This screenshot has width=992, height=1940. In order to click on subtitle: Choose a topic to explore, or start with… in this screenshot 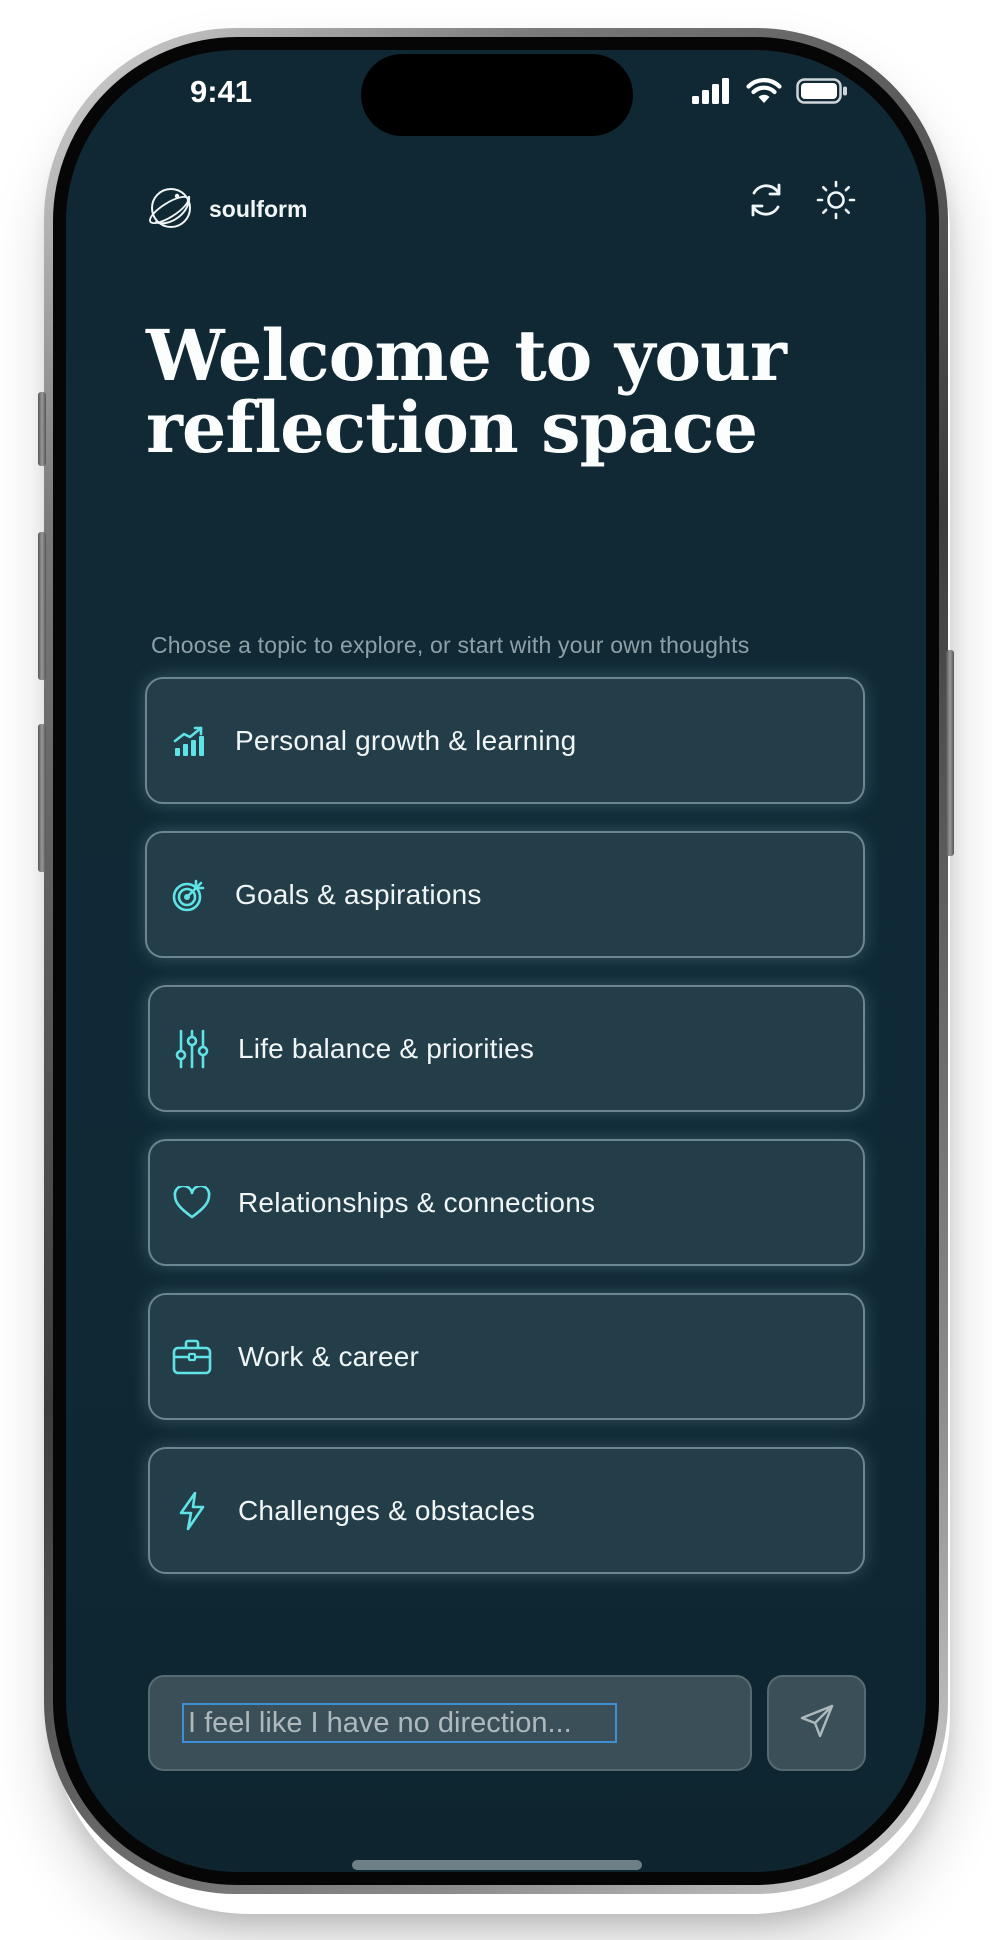, I will do `click(450, 645)`.